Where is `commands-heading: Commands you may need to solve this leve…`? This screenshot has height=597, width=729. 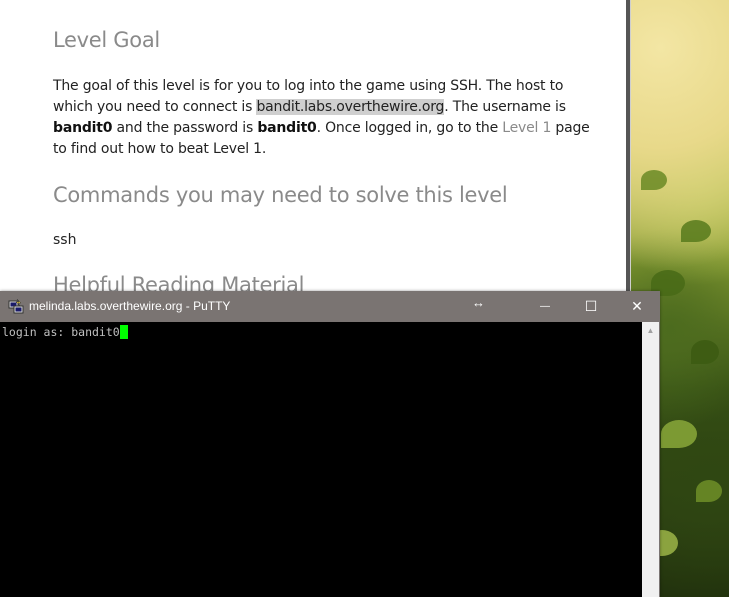
commands-heading: Commands you may need to solve this leve… is located at coordinates (280, 195).